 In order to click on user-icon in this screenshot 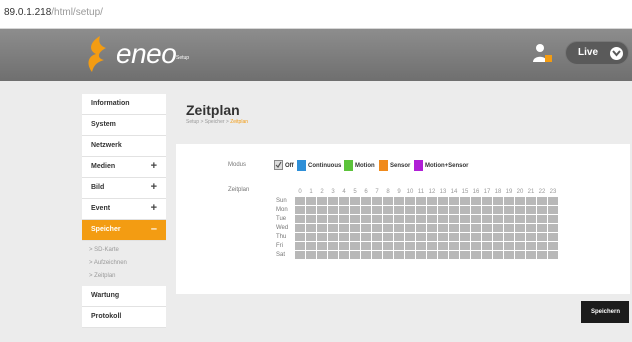, I will do `click(543, 53)`.